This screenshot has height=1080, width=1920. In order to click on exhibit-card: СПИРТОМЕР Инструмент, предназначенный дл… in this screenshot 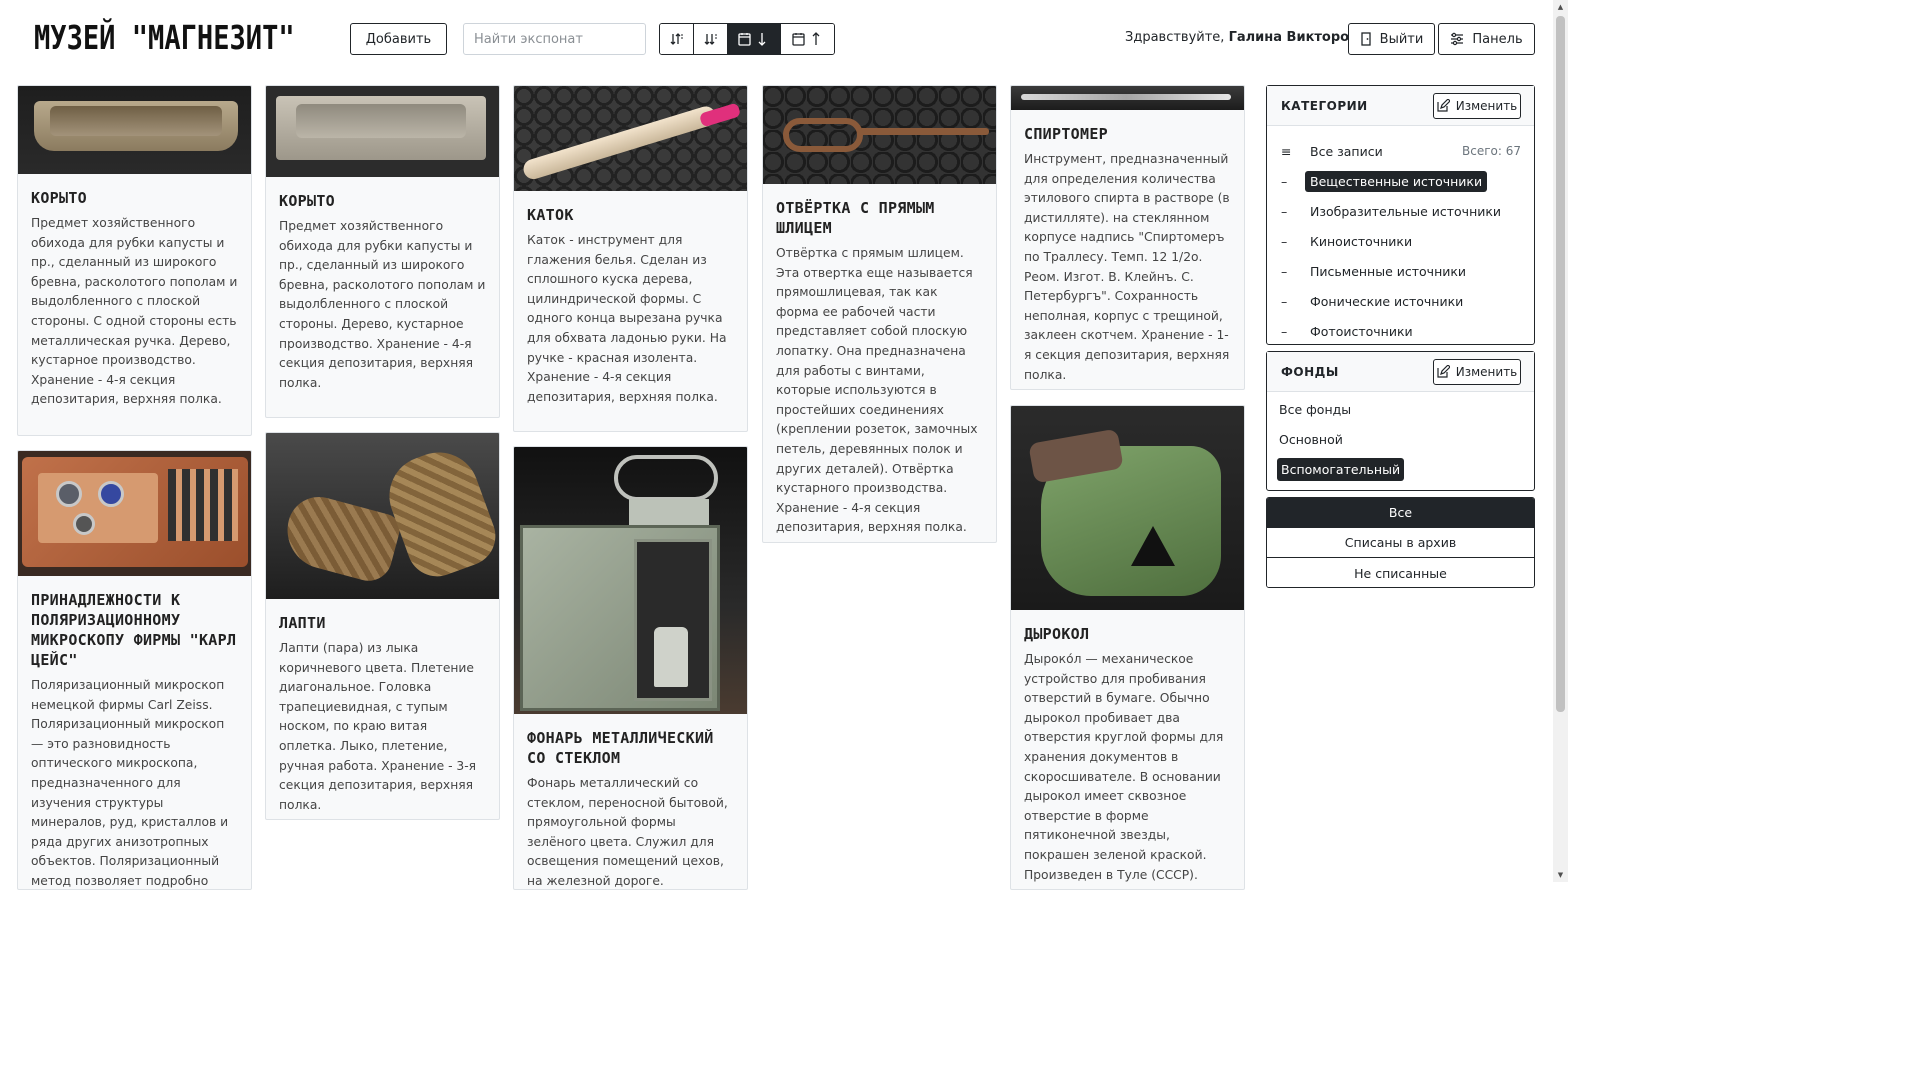, I will do `click(1127, 237)`.